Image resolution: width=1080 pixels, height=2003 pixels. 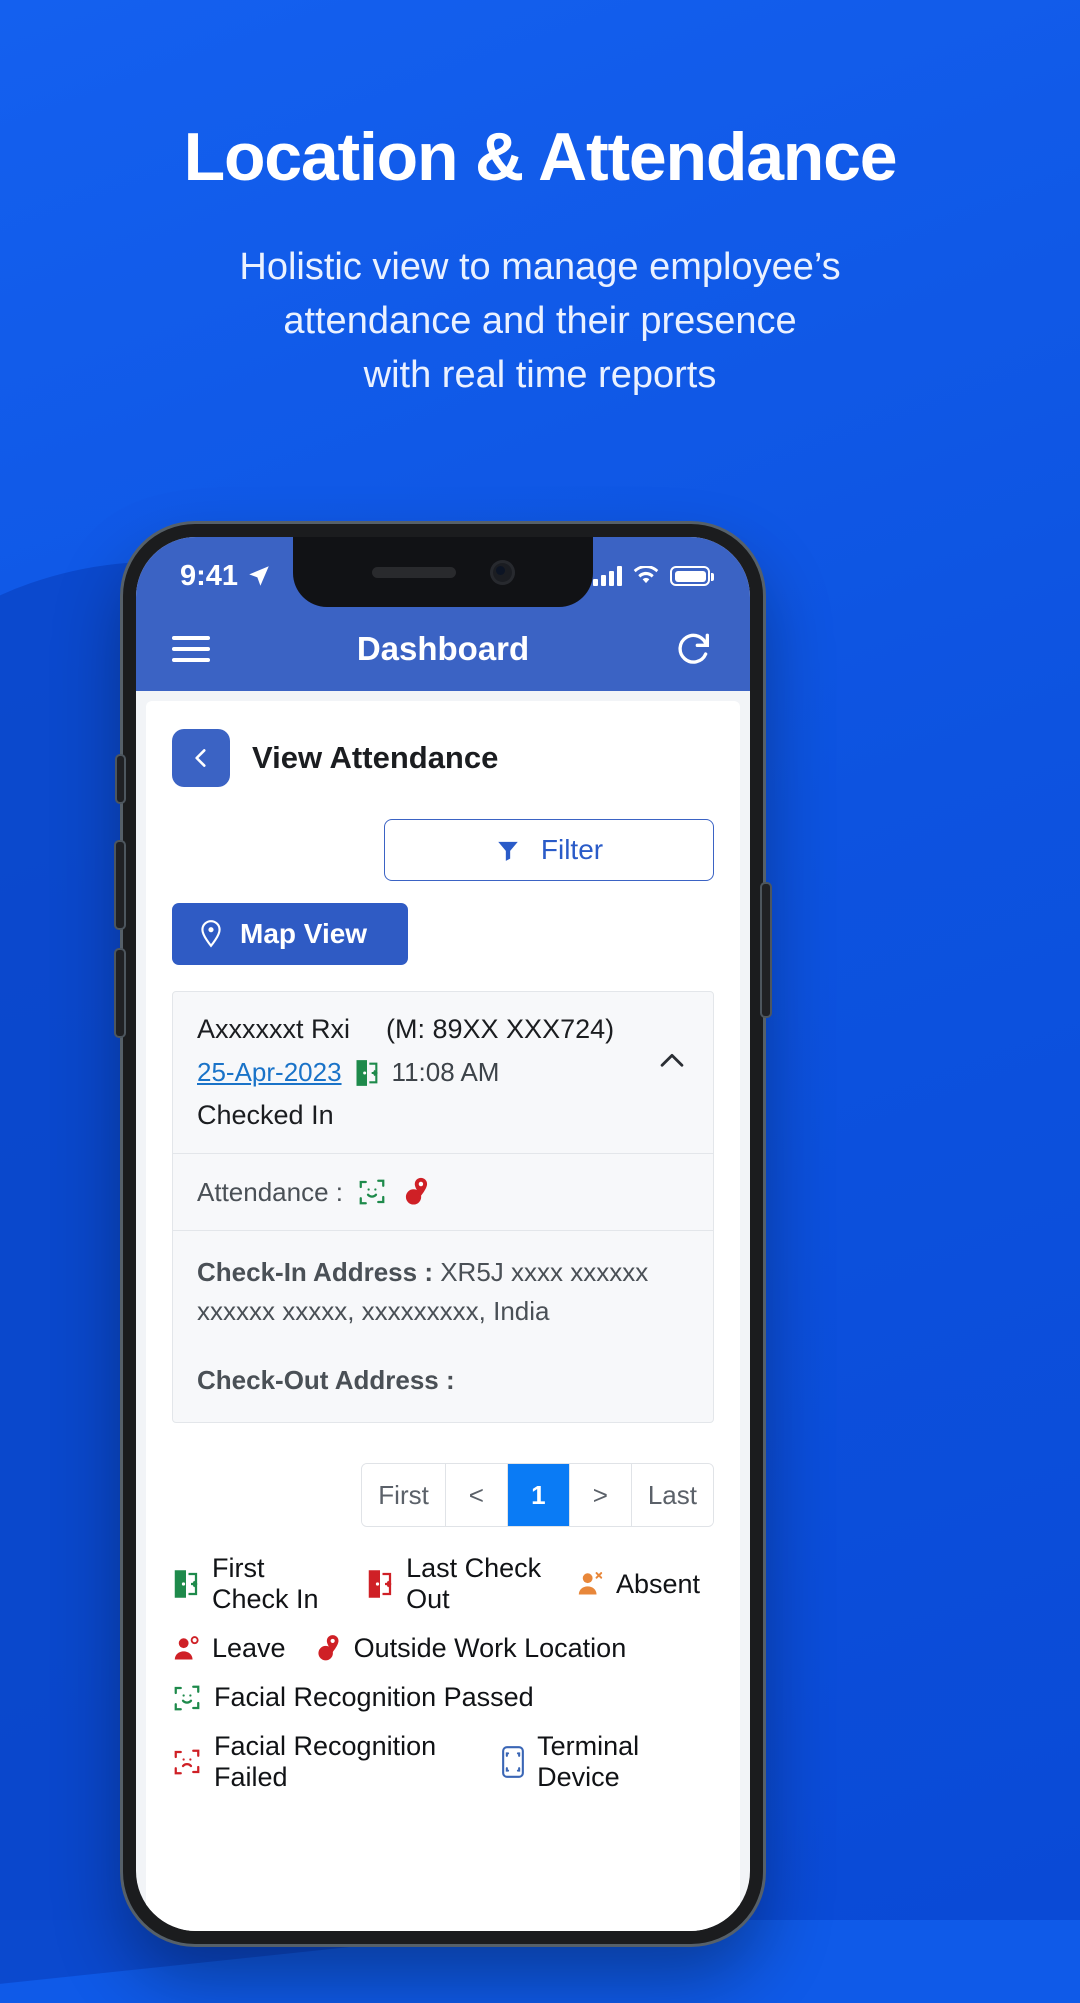 I want to click on face-scan-failed-icon, so click(x=187, y=1762).